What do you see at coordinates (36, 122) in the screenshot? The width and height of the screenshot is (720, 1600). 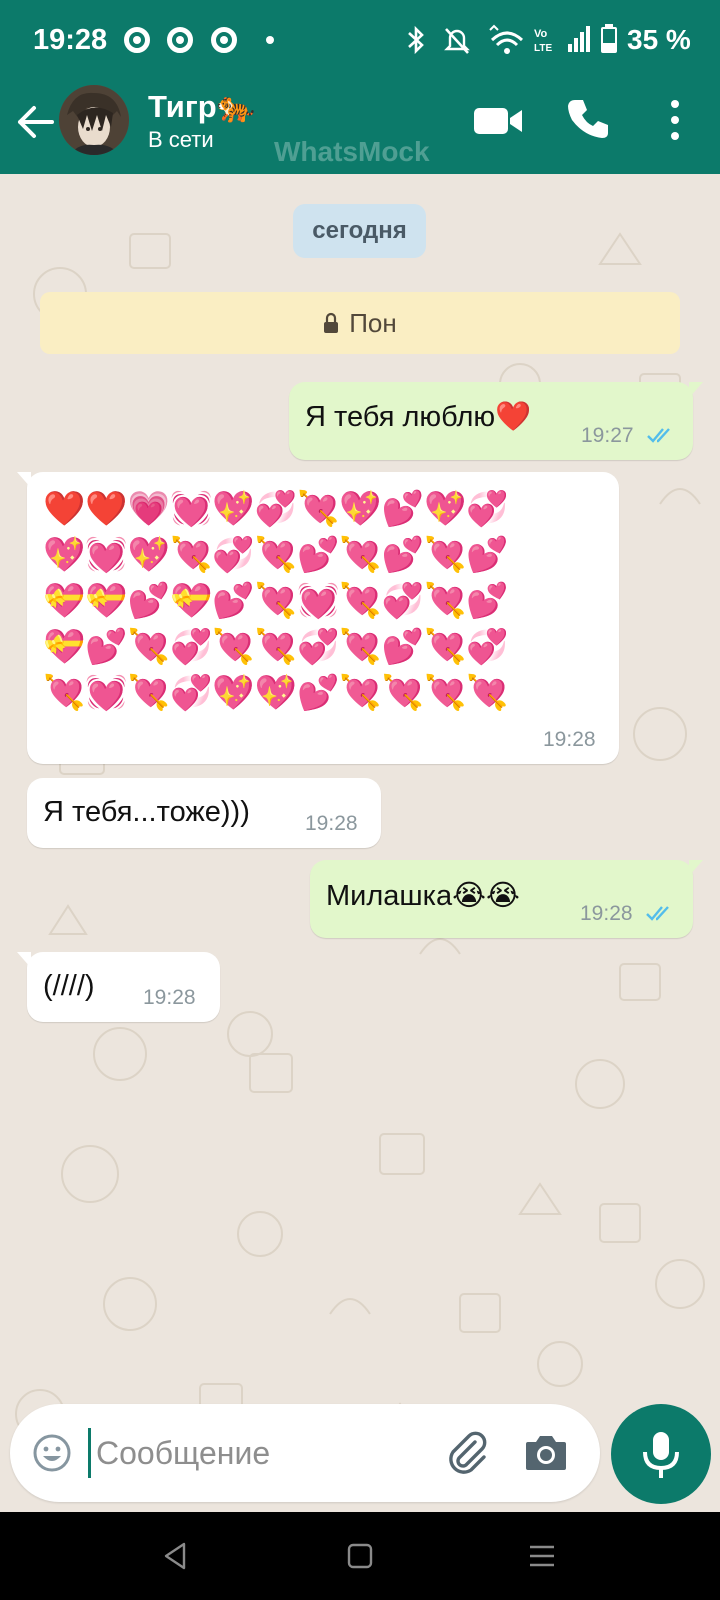 I see `back-arrow-icon` at bounding box center [36, 122].